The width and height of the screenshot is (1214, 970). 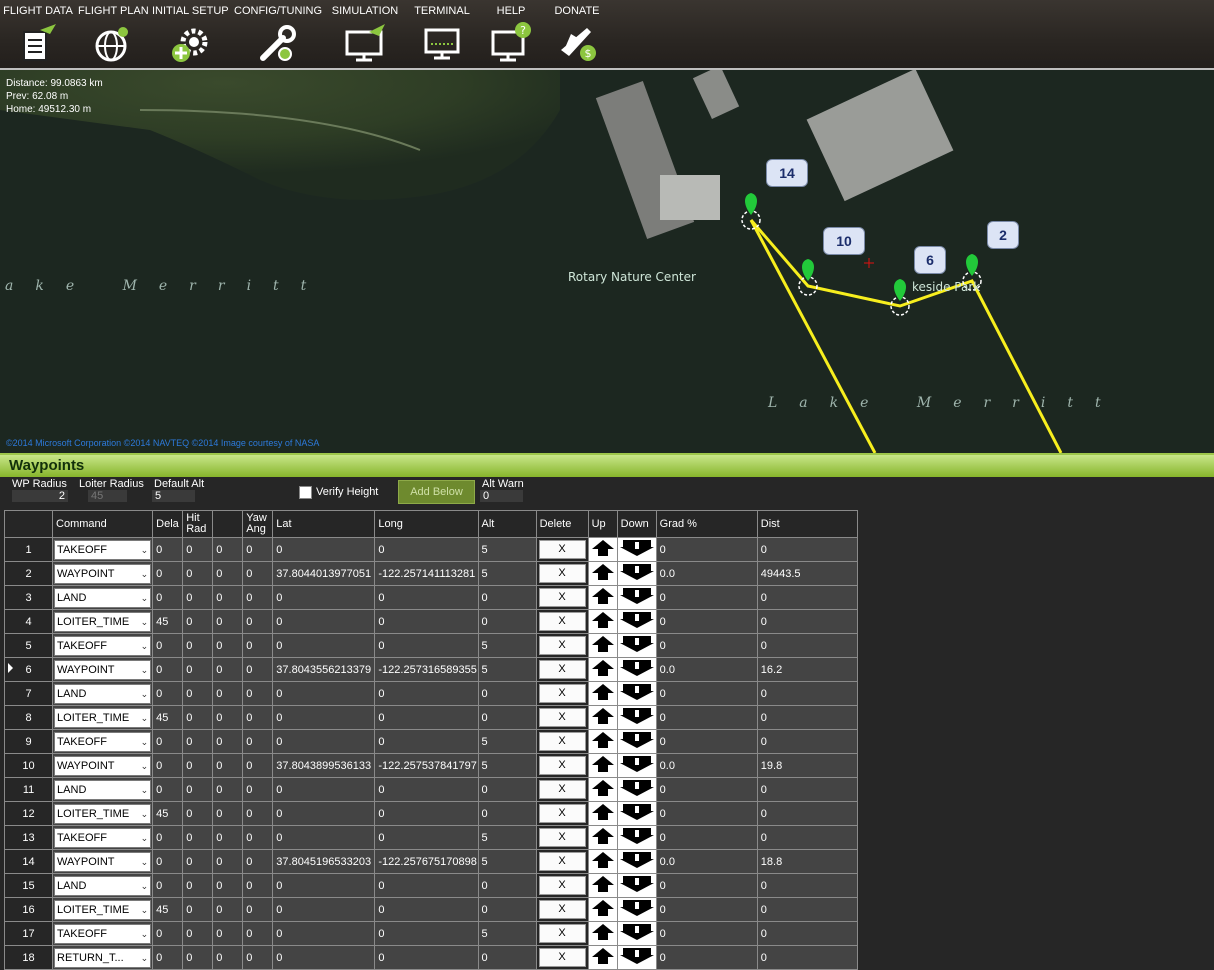 I want to click on menu-flight-data: FLIGHT DATA, so click(x=38, y=34).